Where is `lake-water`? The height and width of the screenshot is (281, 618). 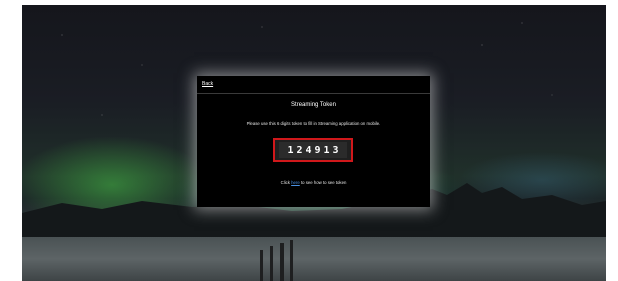 lake-water is located at coordinates (314, 259).